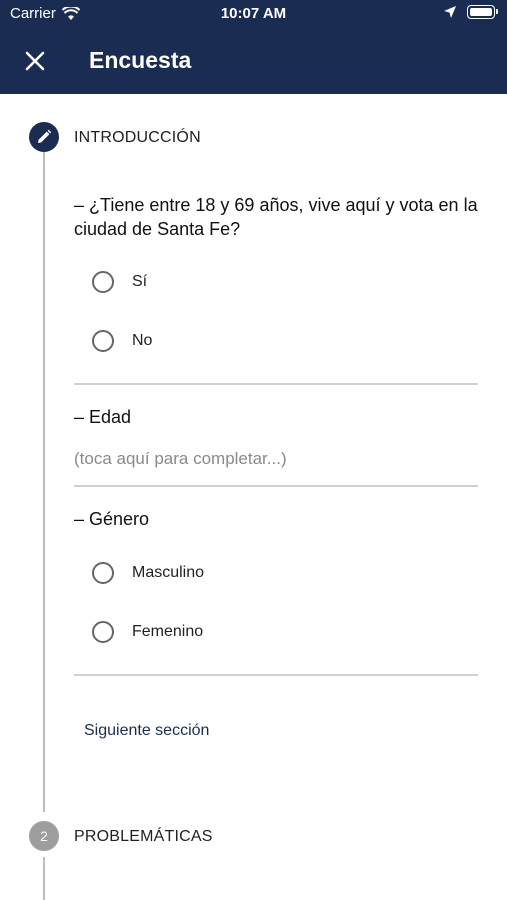 Image resolution: width=507 pixels, height=900 pixels. I want to click on radio-label: No, so click(142, 340).